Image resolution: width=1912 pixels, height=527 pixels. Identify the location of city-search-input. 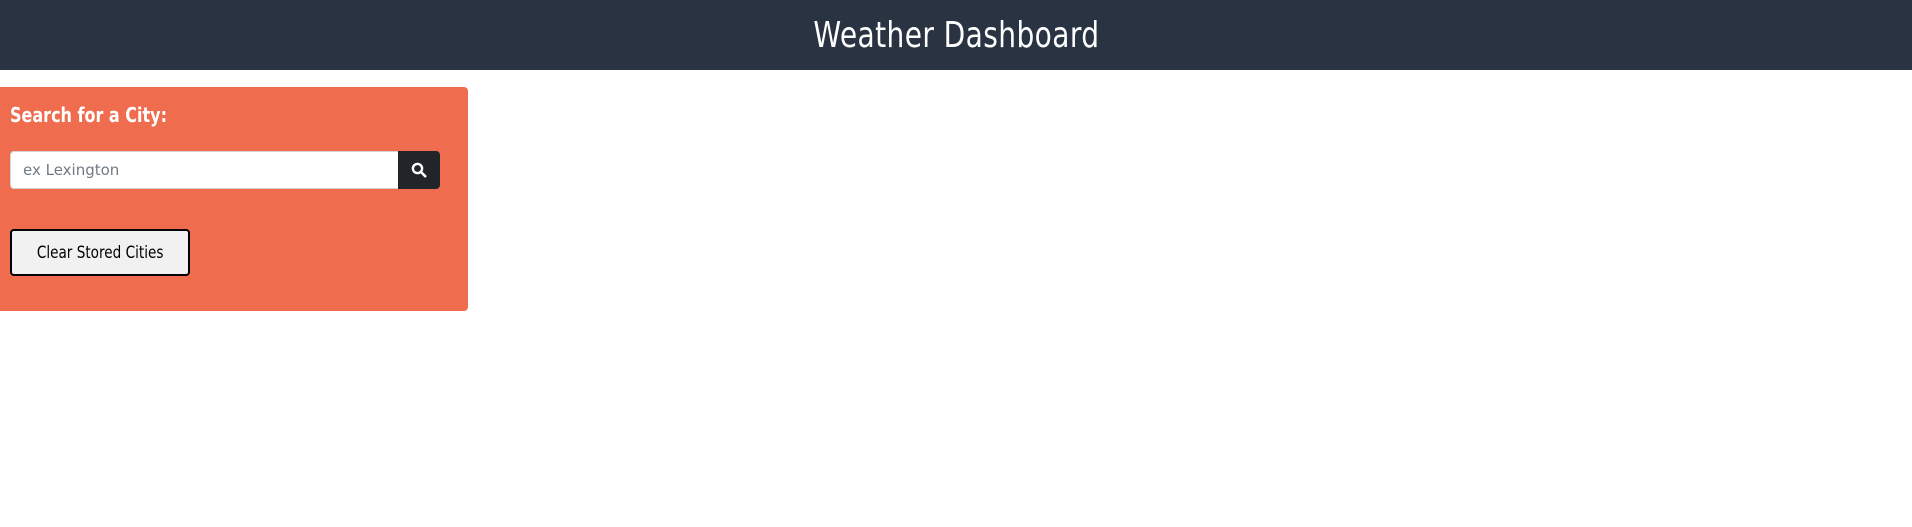
(204, 170).